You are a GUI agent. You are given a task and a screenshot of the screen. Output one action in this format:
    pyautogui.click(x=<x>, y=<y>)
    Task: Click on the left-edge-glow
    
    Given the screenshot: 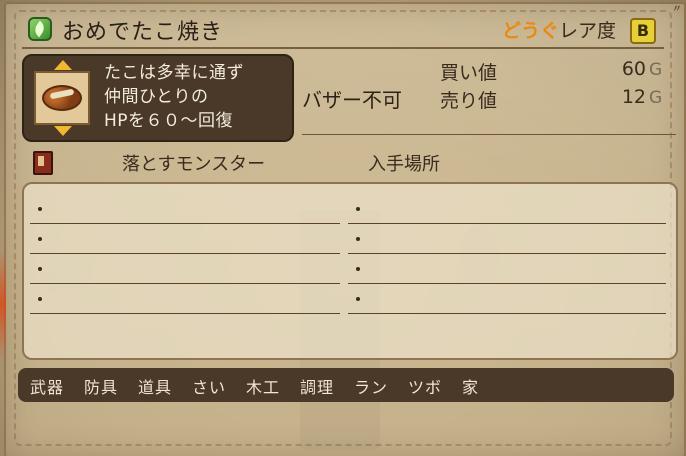 What is the action you would take?
    pyautogui.click(x=3, y=305)
    